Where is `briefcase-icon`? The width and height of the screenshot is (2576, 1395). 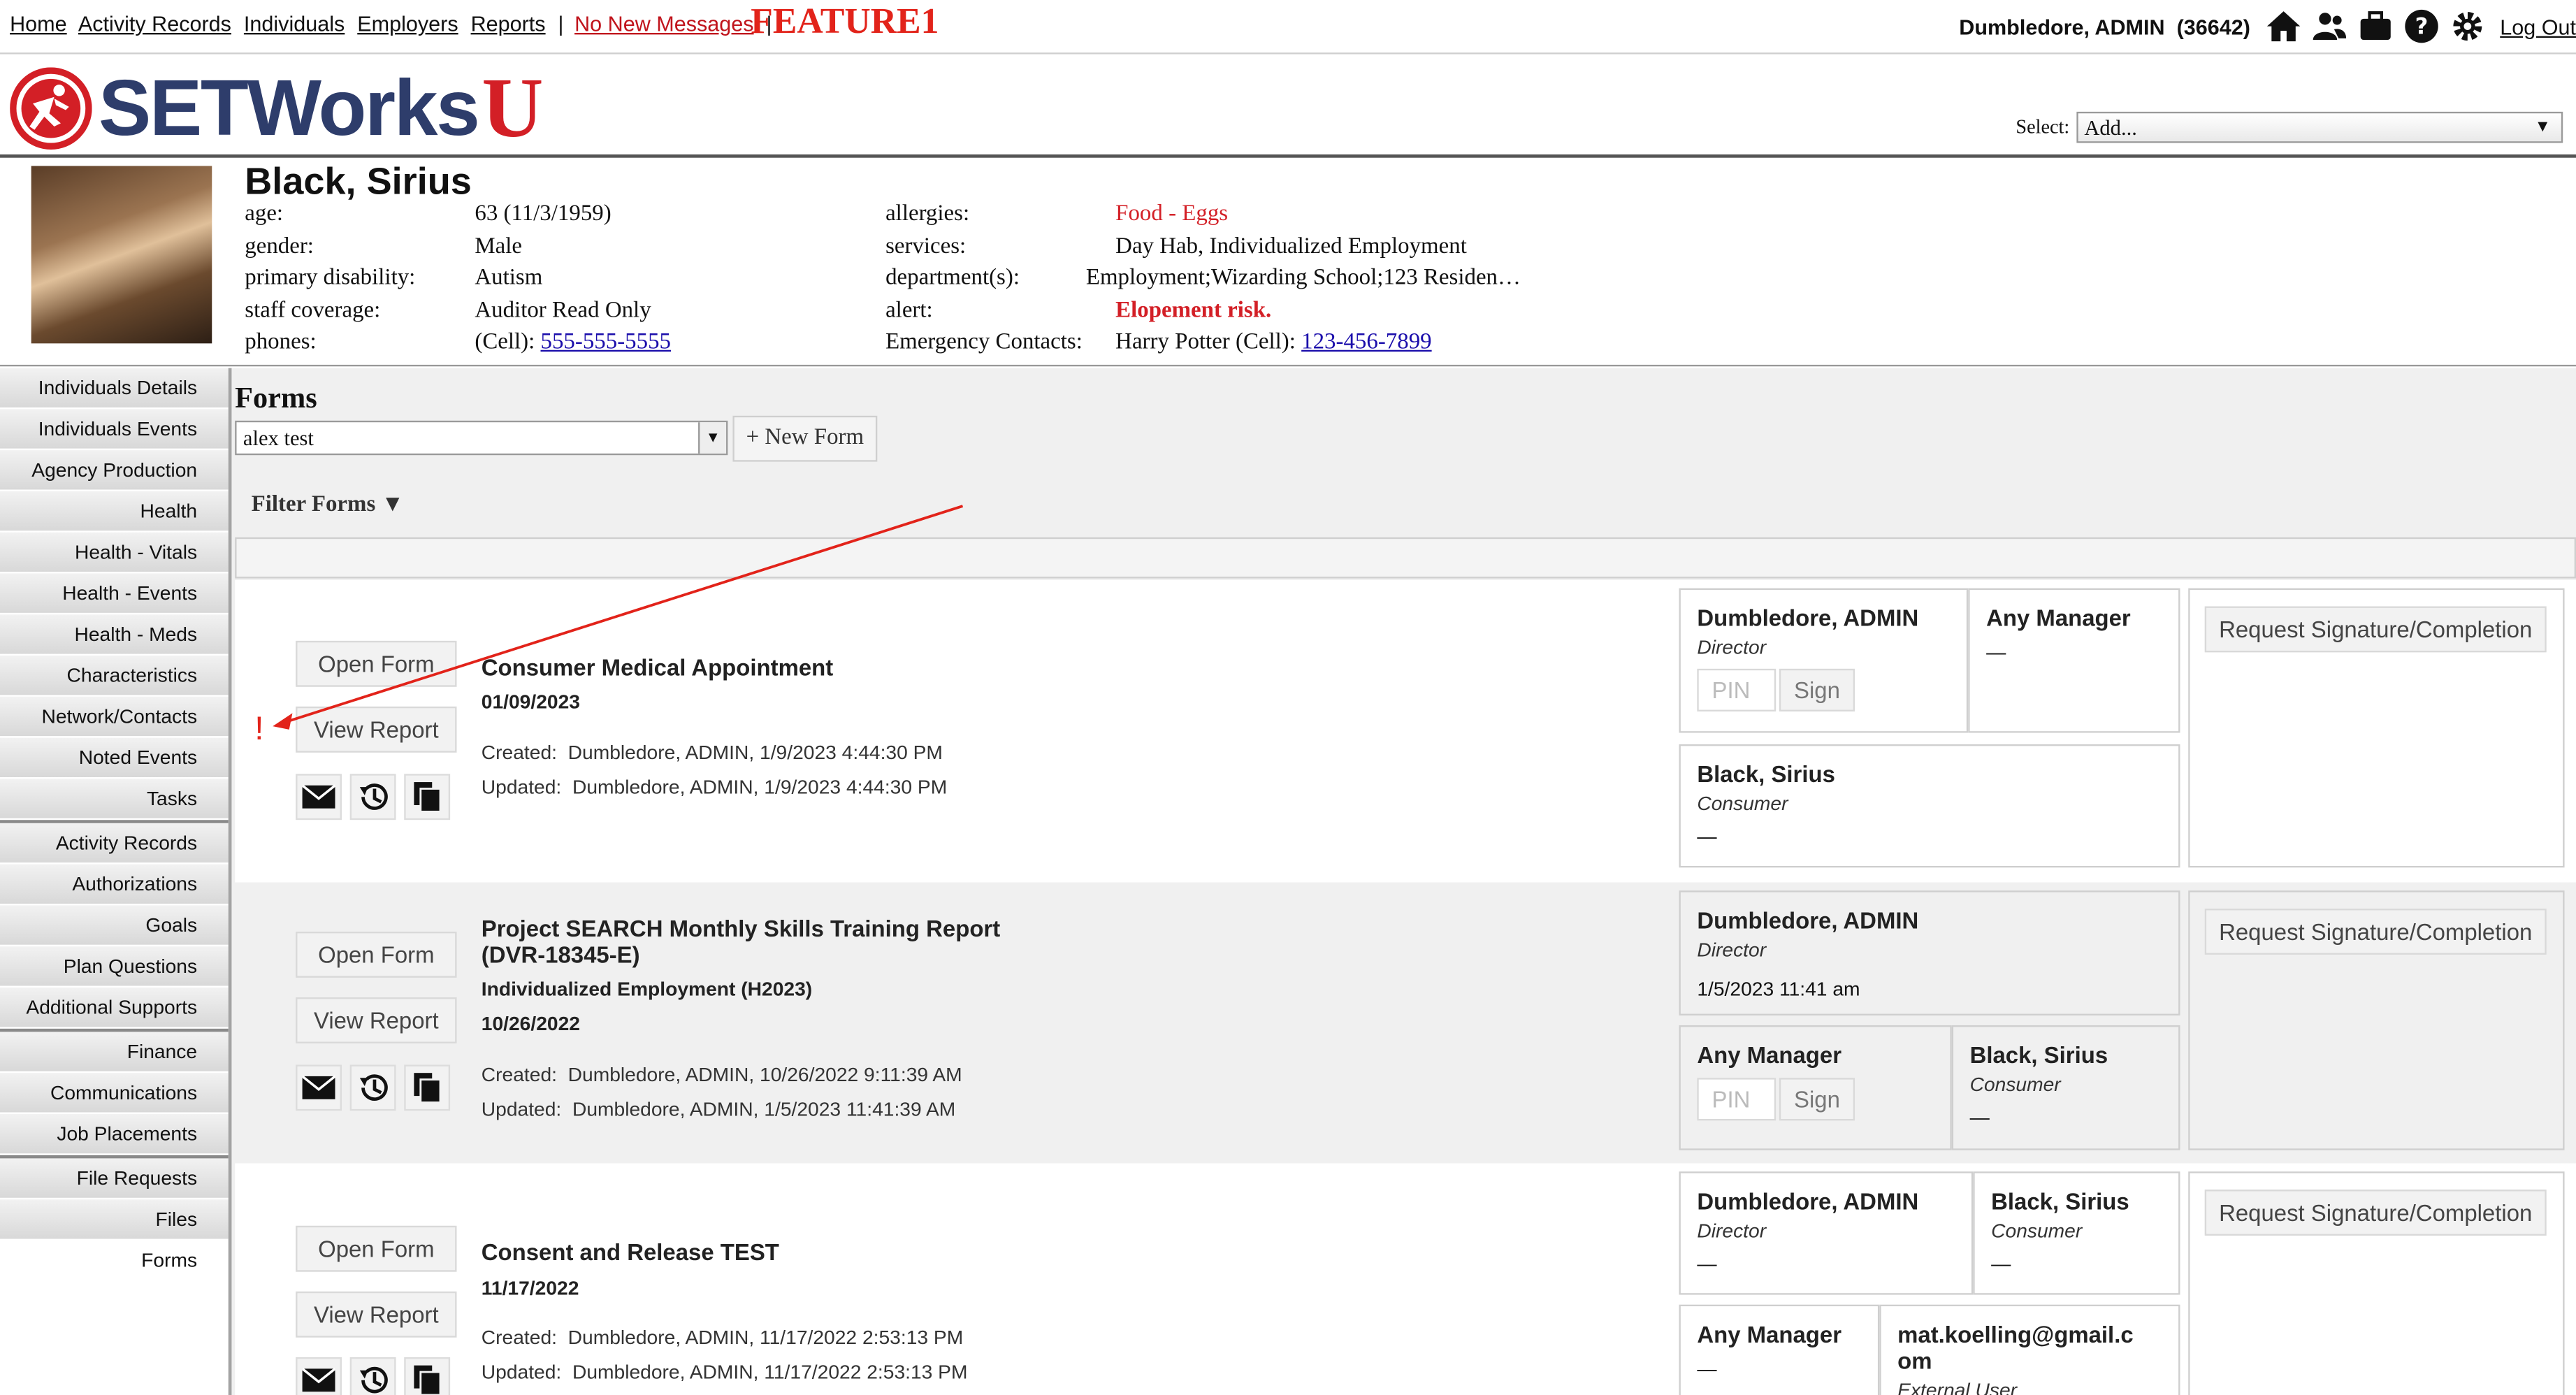
briefcase-icon is located at coordinates (2375, 26).